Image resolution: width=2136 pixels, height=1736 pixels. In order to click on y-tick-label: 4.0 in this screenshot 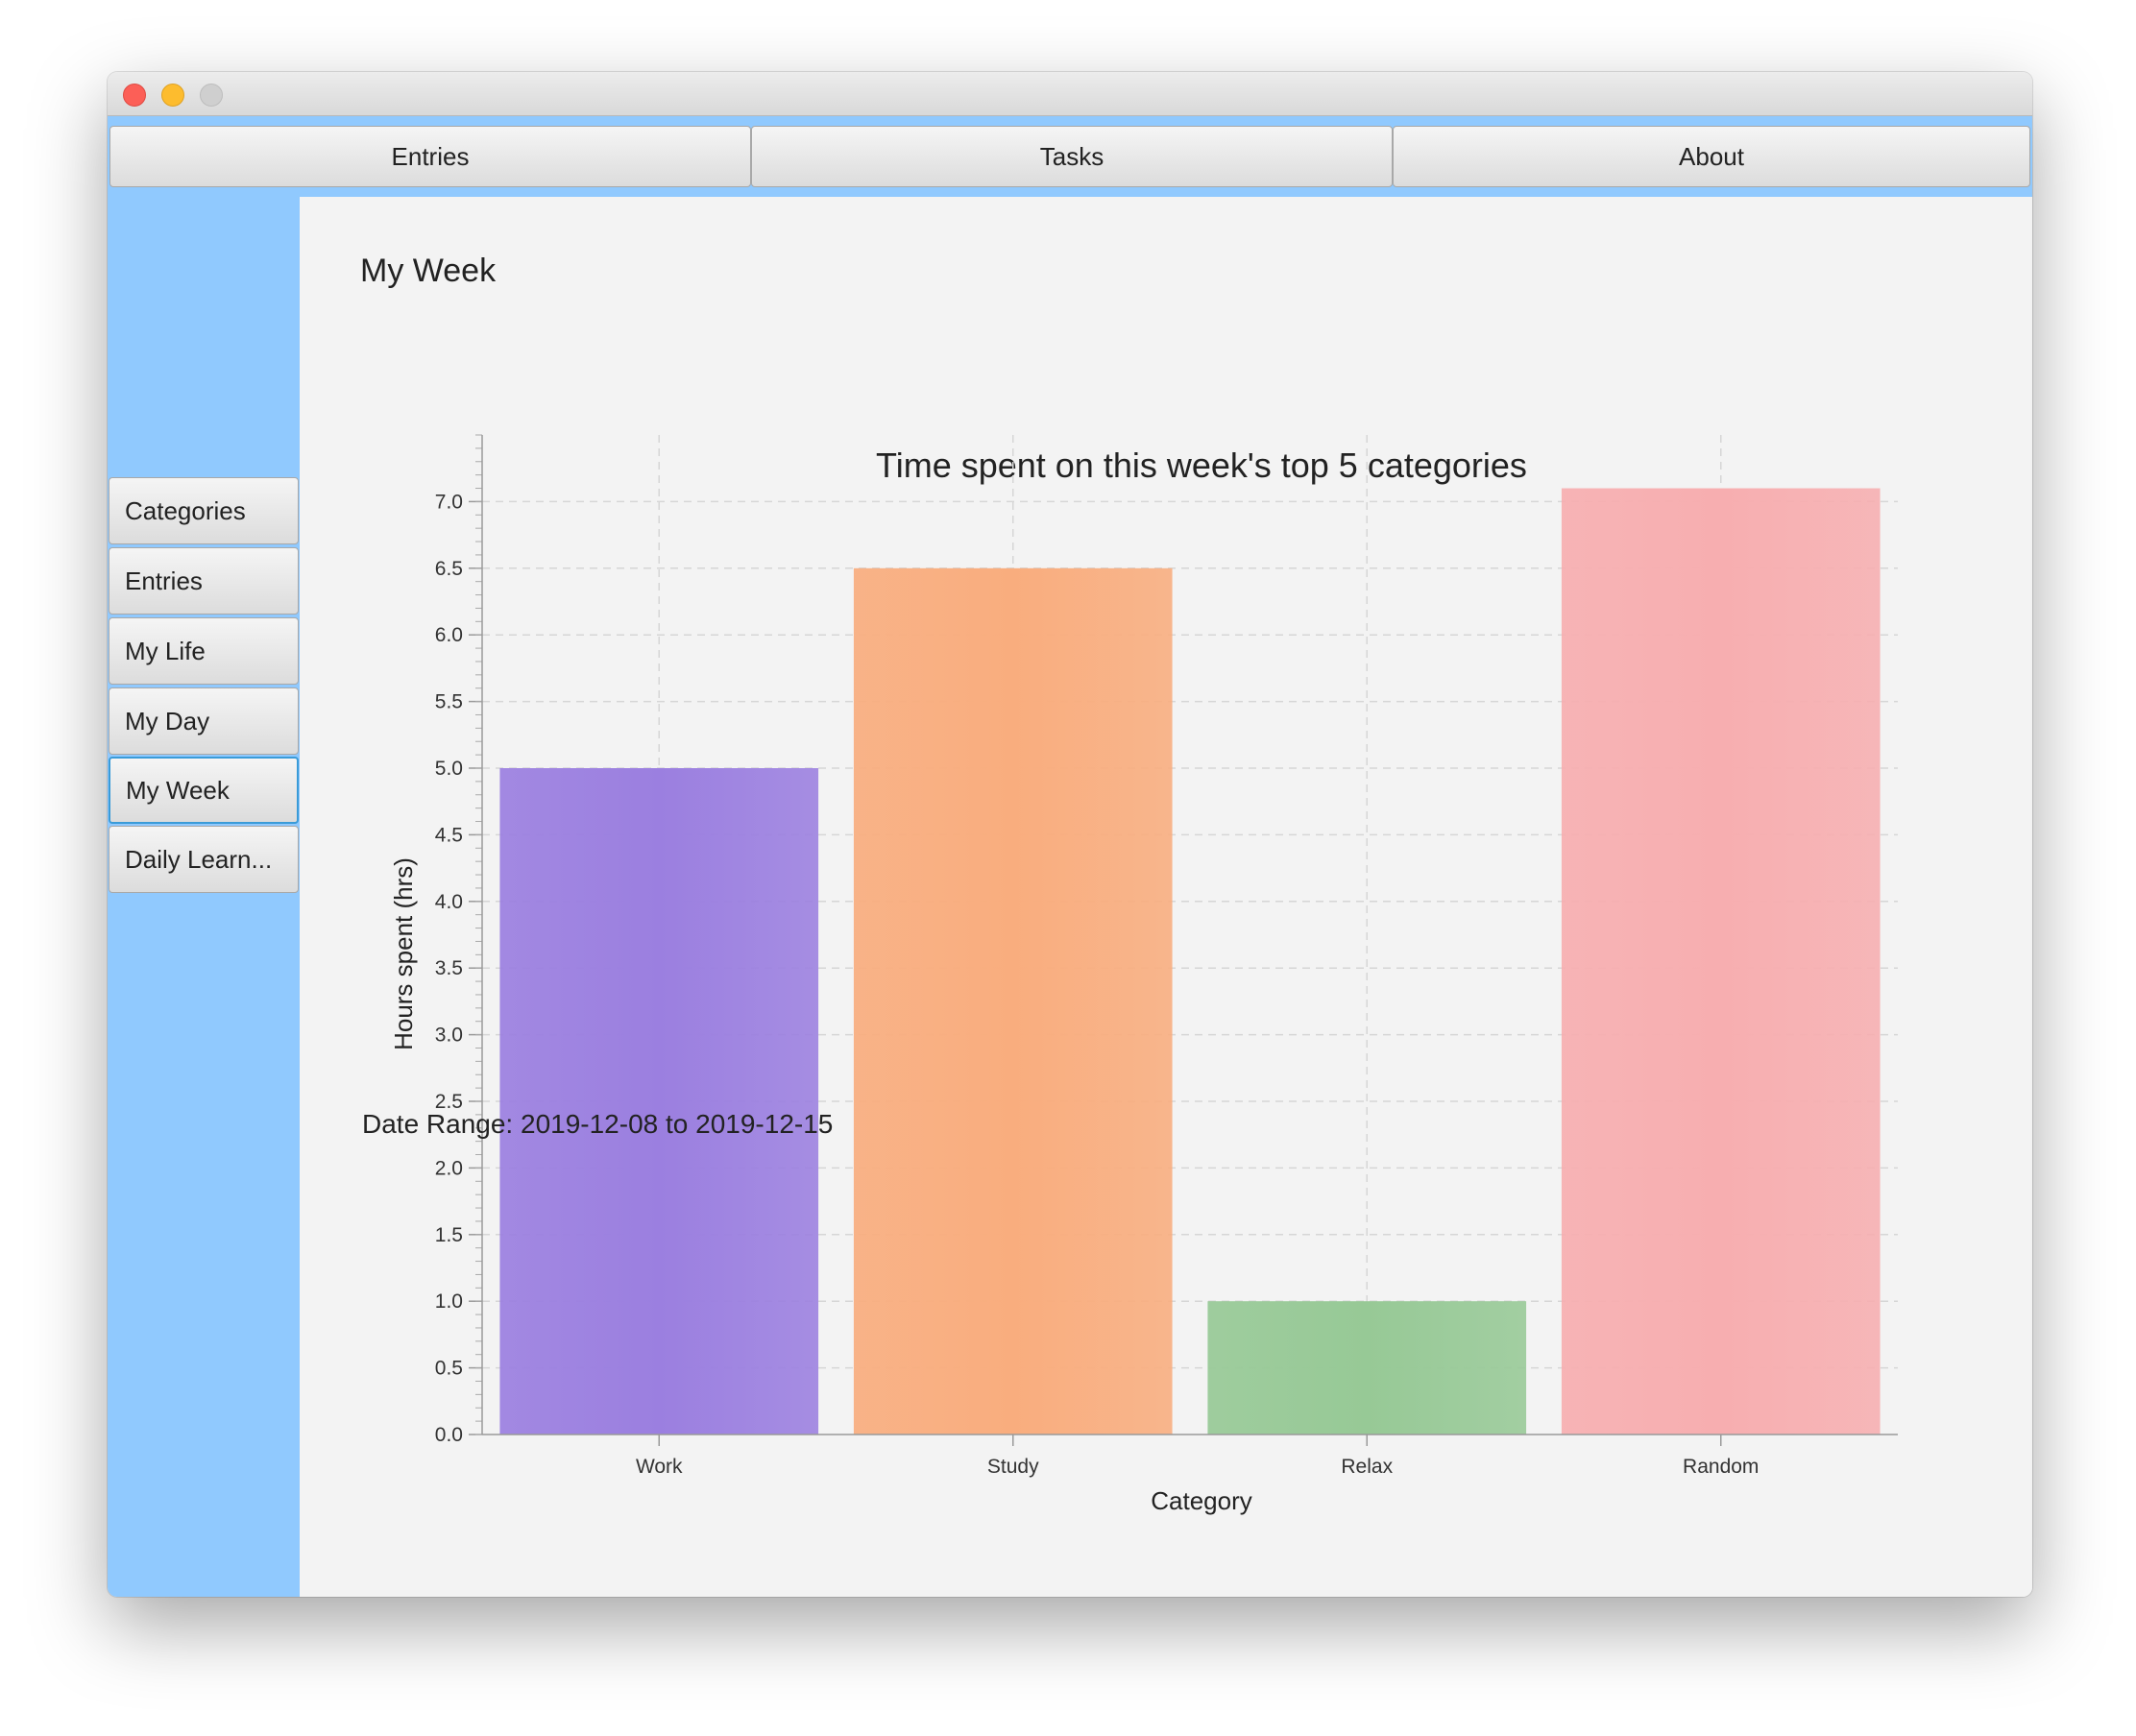, I will do `click(449, 902)`.